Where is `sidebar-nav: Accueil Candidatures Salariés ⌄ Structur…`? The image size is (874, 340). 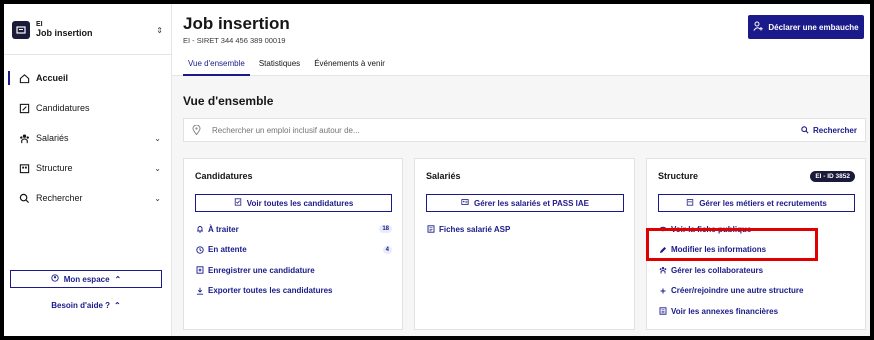 sidebar-nav: Accueil Candidatures Salariés ⌄ Structur… is located at coordinates (87, 138).